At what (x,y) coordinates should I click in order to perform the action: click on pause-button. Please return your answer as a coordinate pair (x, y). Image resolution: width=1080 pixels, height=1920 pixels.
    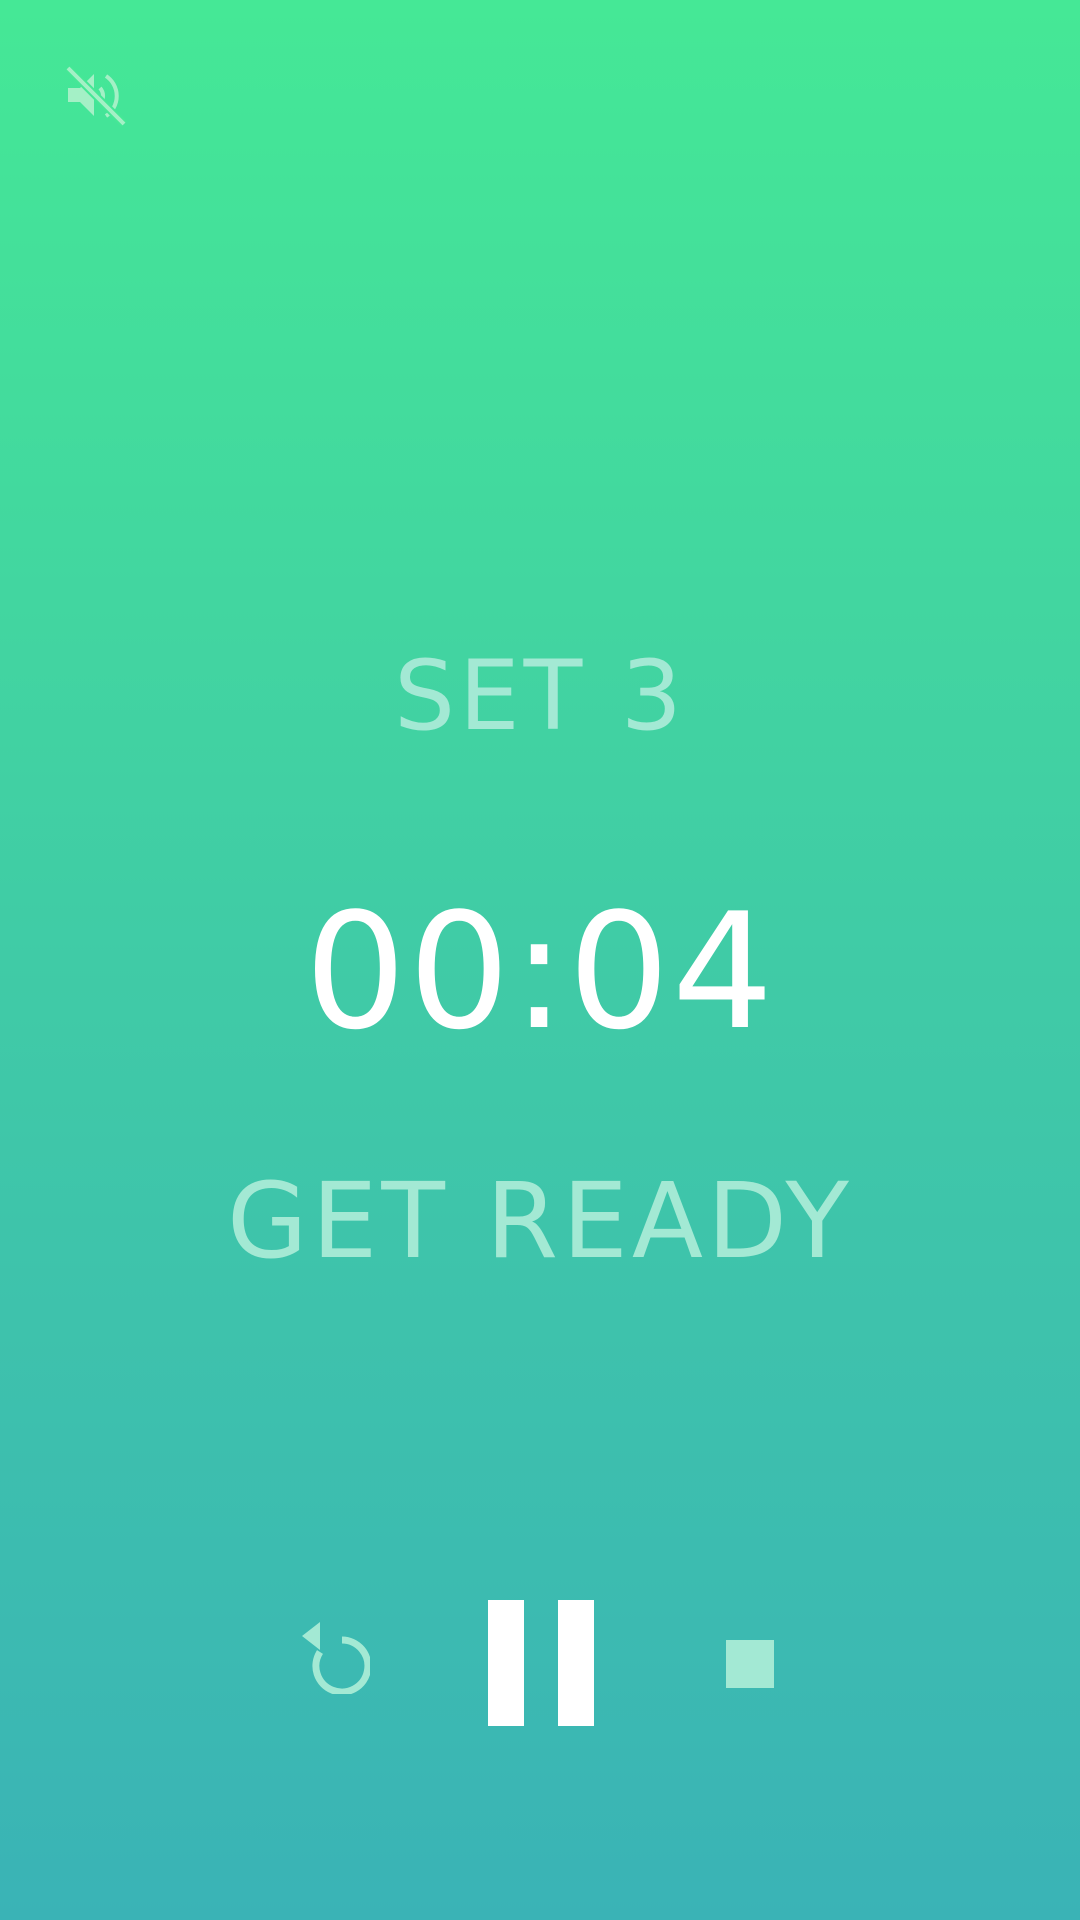
    Looking at the image, I should click on (540, 1664).